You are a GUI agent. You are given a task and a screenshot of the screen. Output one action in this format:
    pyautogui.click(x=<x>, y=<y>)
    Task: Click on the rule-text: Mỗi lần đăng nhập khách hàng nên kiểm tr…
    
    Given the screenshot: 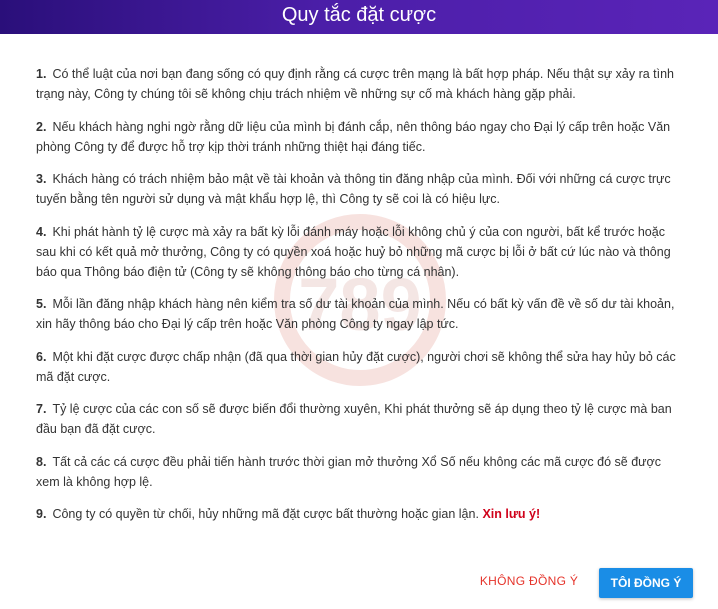 What is the action you would take?
    pyautogui.click(x=355, y=314)
    